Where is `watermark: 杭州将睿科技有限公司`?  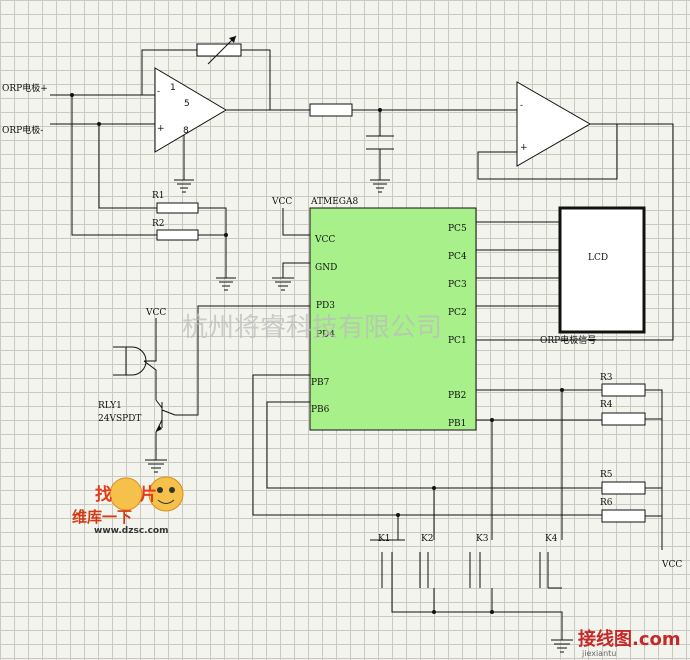 watermark: 杭州将睿科技有限公司 is located at coordinates (312, 328).